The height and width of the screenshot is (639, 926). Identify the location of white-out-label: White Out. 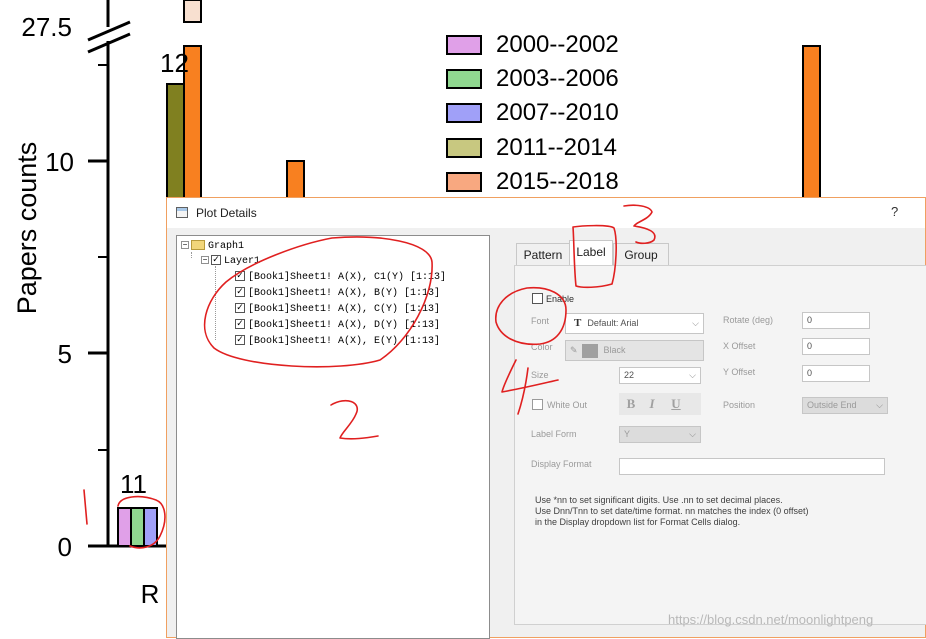
(567, 405).